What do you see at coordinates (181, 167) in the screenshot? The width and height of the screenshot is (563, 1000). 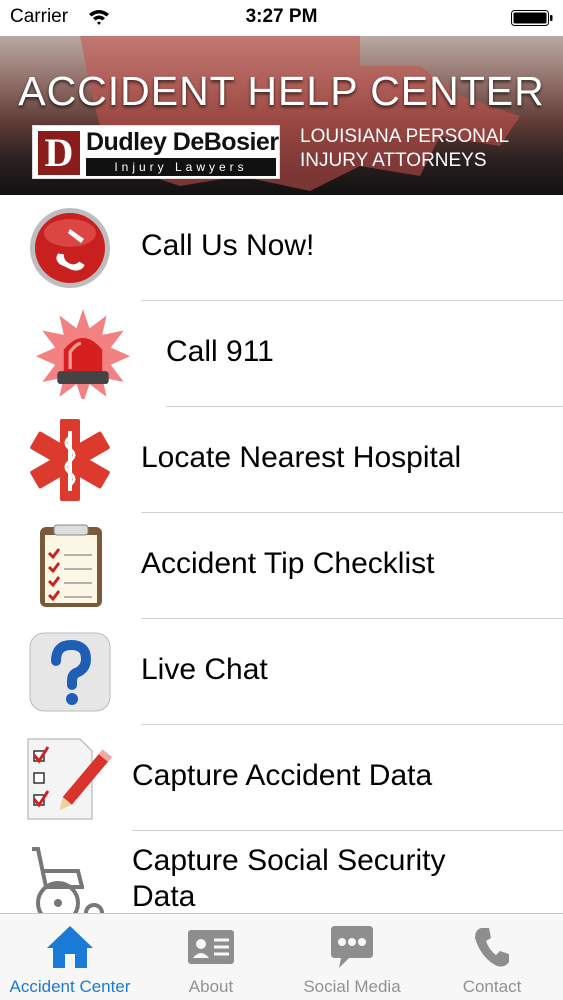 I see `logo-subtitle: Injury Lawyers` at bounding box center [181, 167].